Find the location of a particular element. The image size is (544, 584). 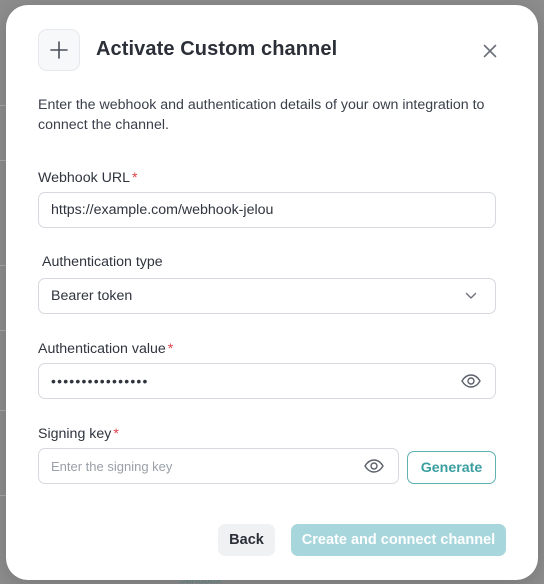

signing-key-placeholder: Enter the signing key is located at coordinates (112, 466).